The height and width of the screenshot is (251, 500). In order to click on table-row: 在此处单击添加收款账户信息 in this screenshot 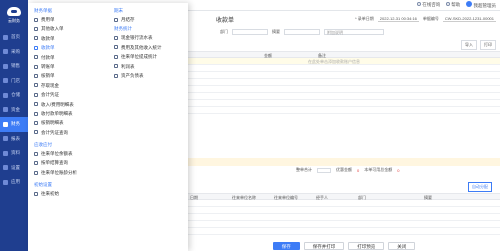, I will do `click(344, 61)`.